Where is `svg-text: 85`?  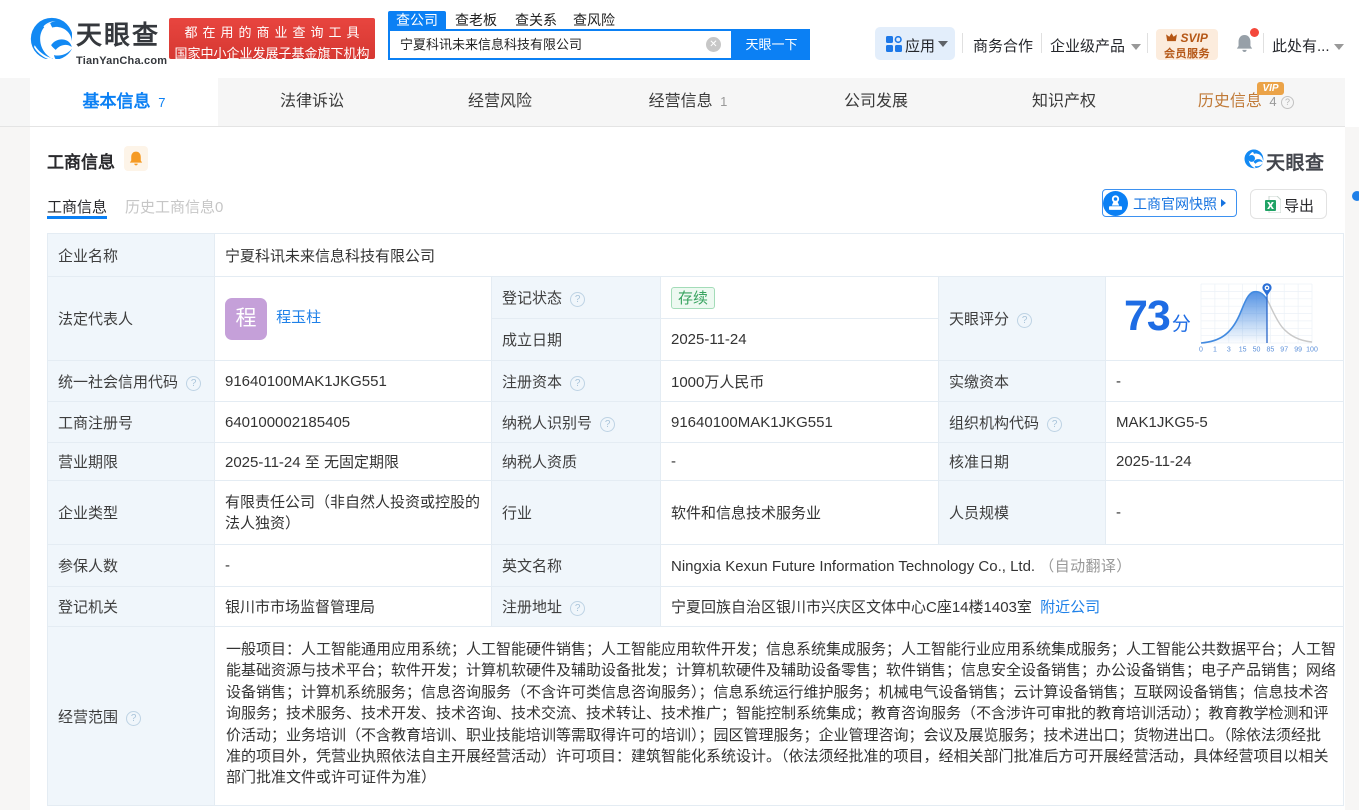 svg-text: 85 is located at coordinates (1271, 350).